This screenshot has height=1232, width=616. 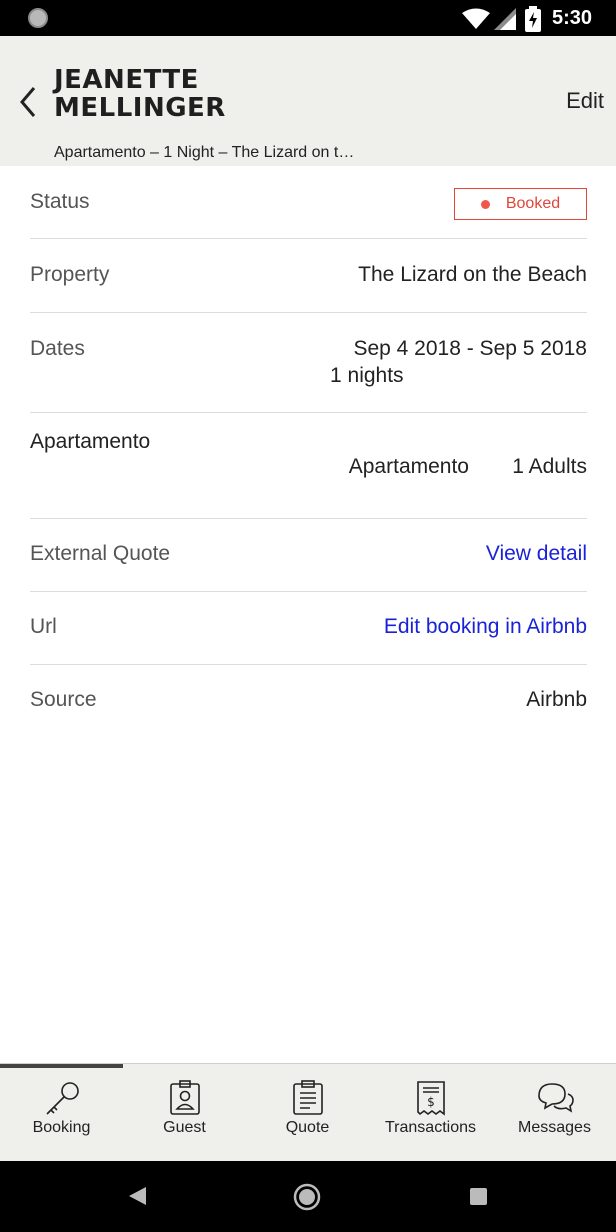 I want to click on source-value: Airbnb, so click(x=556, y=699).